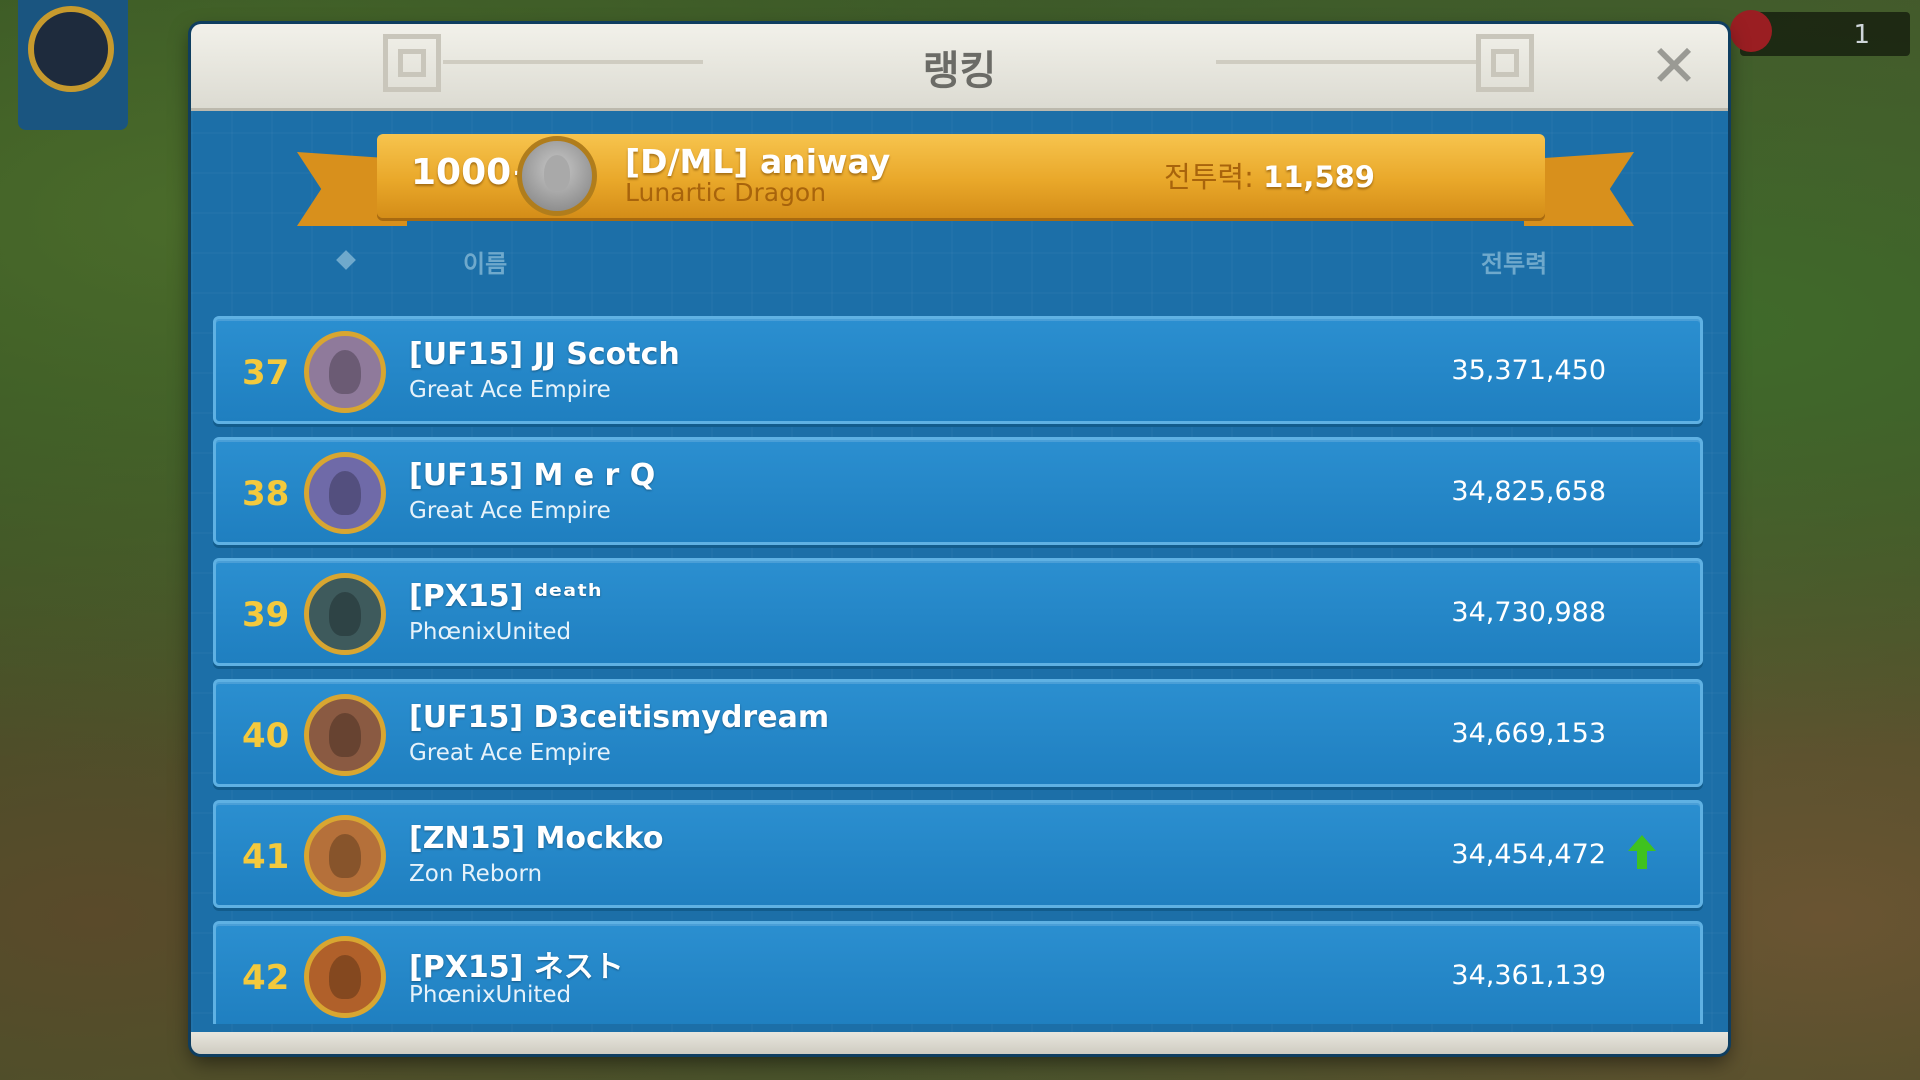  Describe the element at coordinates (758, 161) in the screenshot. I see `my-name: [D/ML] aniway` at that location.